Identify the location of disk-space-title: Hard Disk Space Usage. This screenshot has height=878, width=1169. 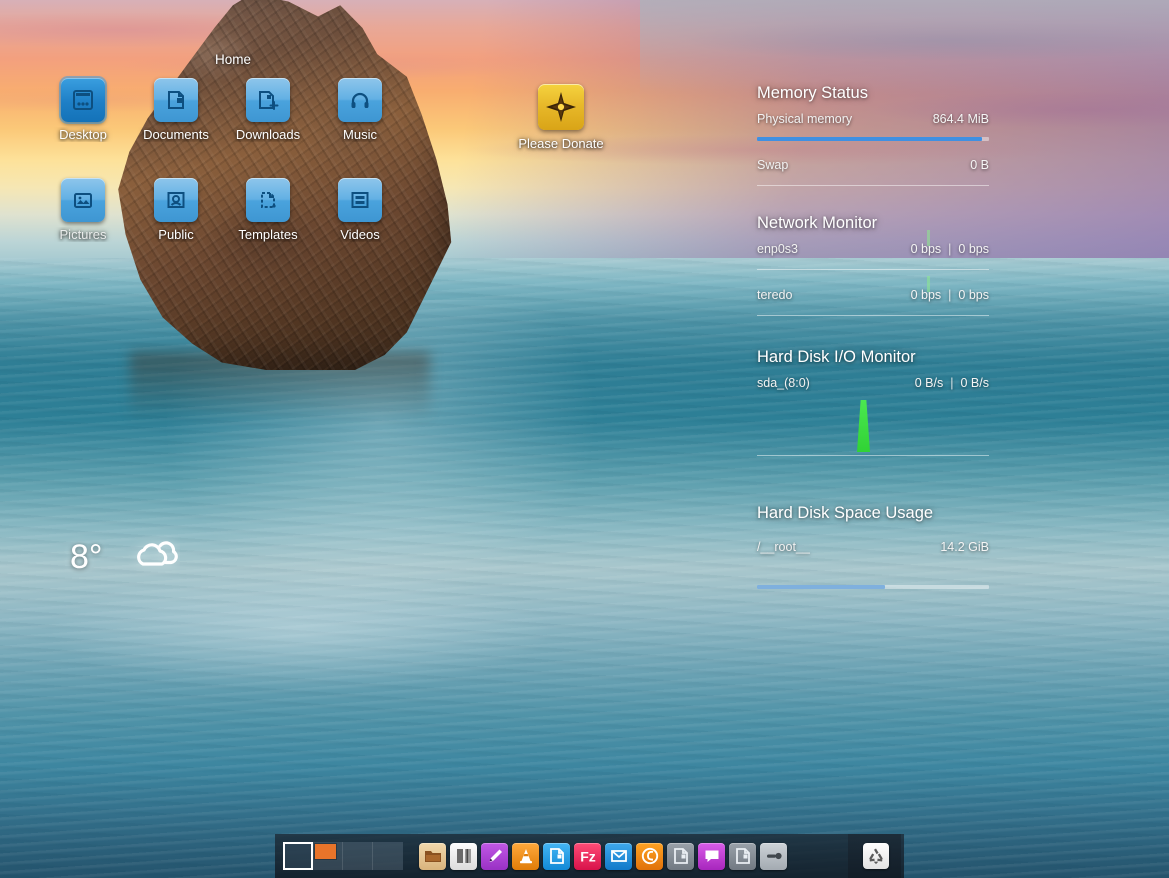
(845, 513).